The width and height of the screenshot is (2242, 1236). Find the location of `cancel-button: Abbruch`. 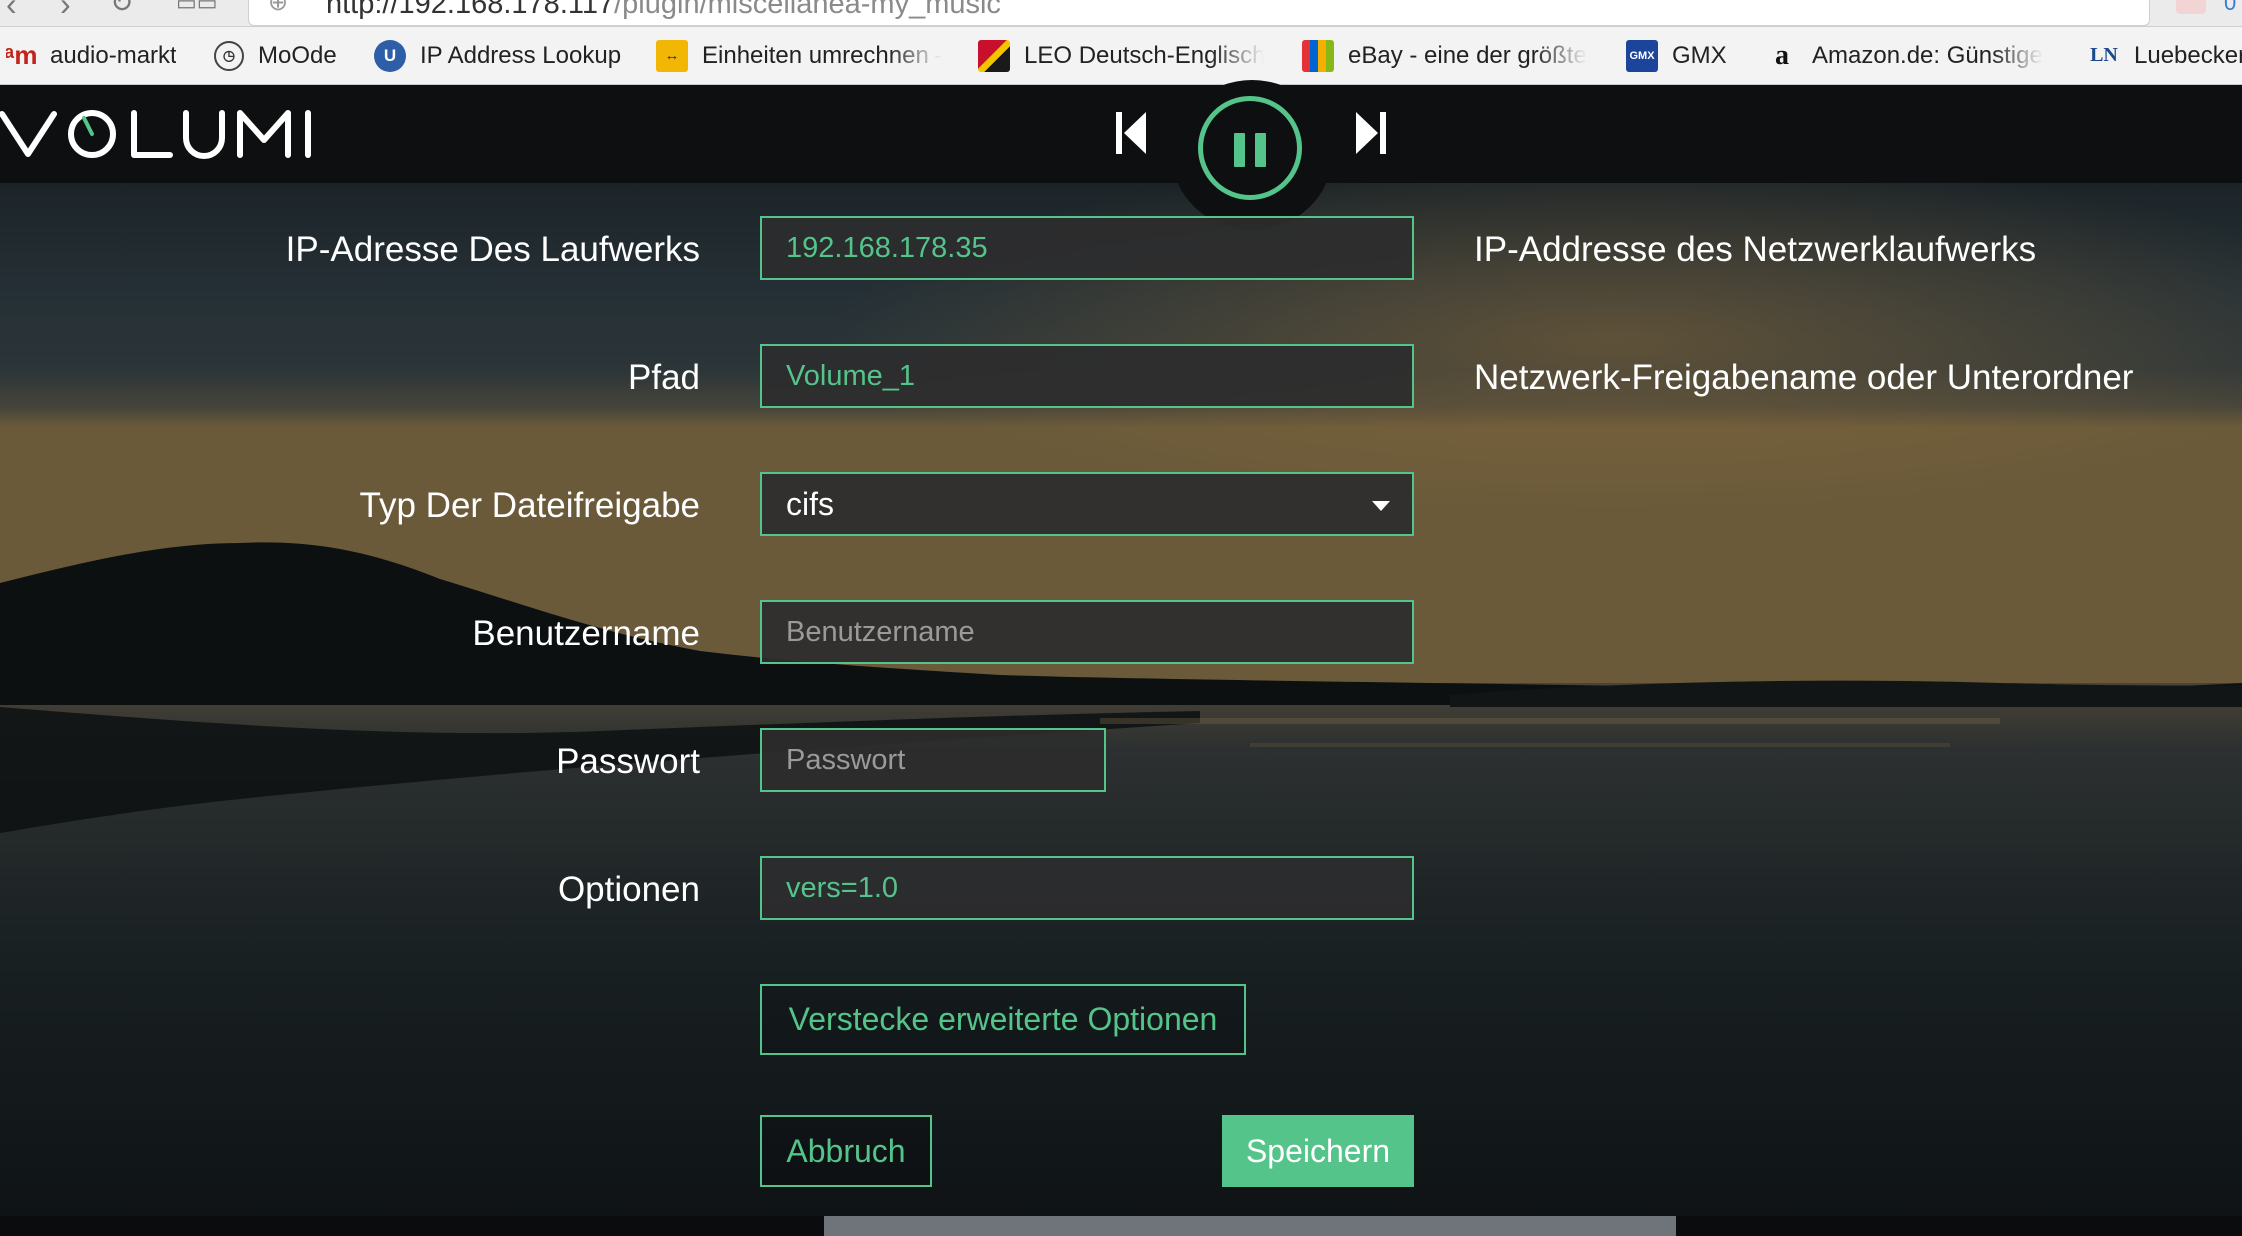

cancel-button: Abbruch is located at coordinates (846, 1151).